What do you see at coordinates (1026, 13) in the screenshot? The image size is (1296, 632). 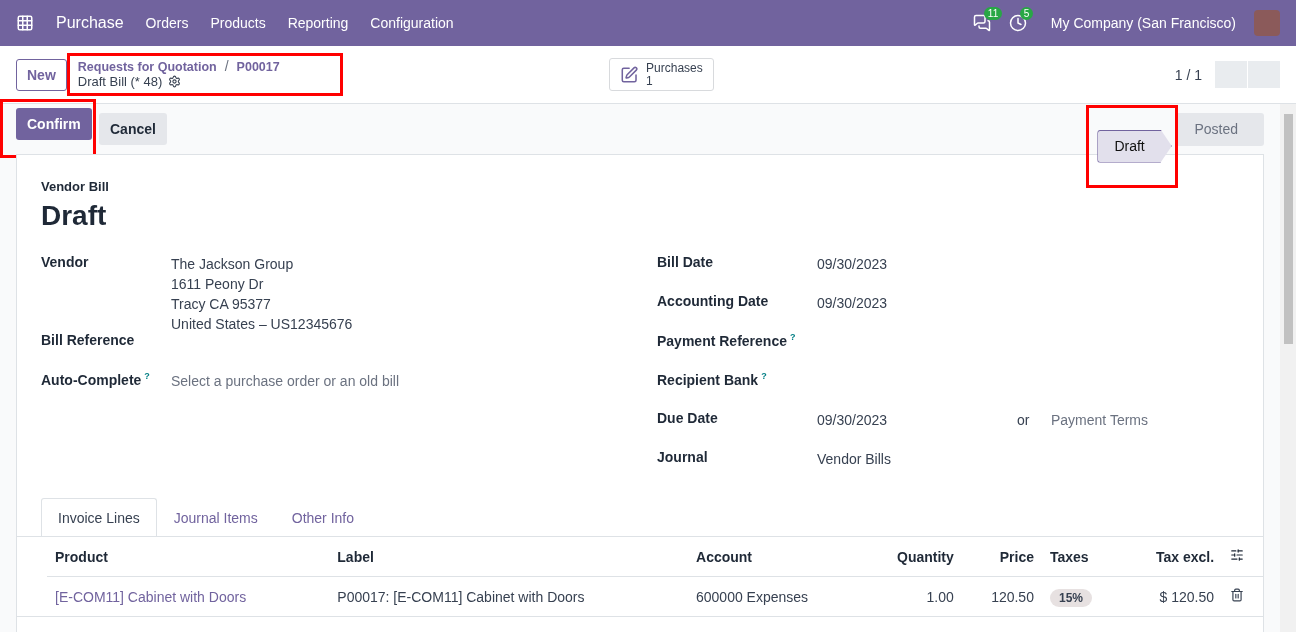 I see `activity-count: 5` at bounding box center [1026, 13].